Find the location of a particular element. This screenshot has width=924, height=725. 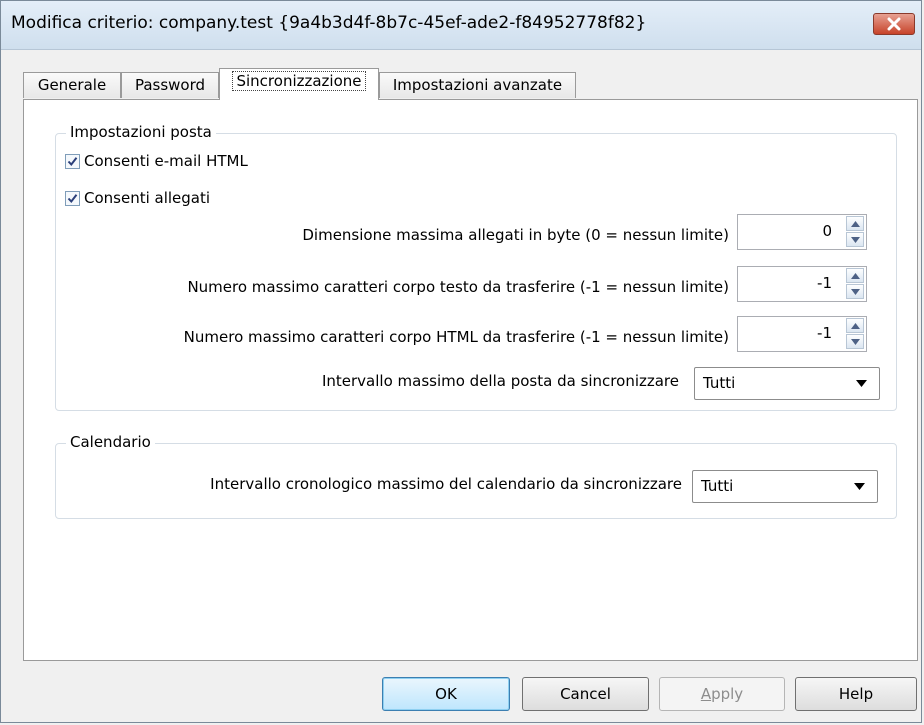

tab-label: Impostazioni avanzate is located at coordinates (477, 85).